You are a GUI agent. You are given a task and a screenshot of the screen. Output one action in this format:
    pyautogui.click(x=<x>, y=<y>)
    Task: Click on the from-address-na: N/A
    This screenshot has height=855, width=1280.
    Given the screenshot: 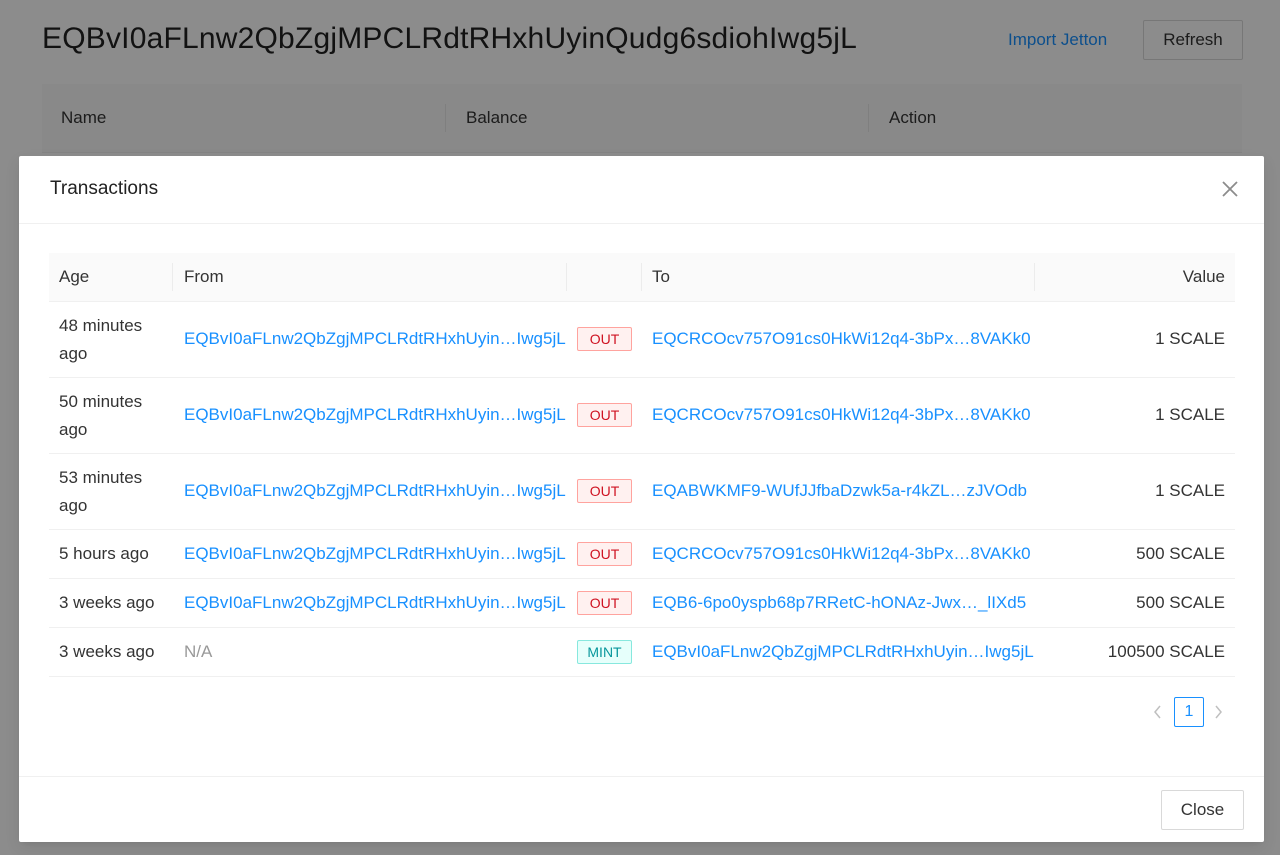 What is the action you would take?
    pyautogui.click(x=198, y=651)
    